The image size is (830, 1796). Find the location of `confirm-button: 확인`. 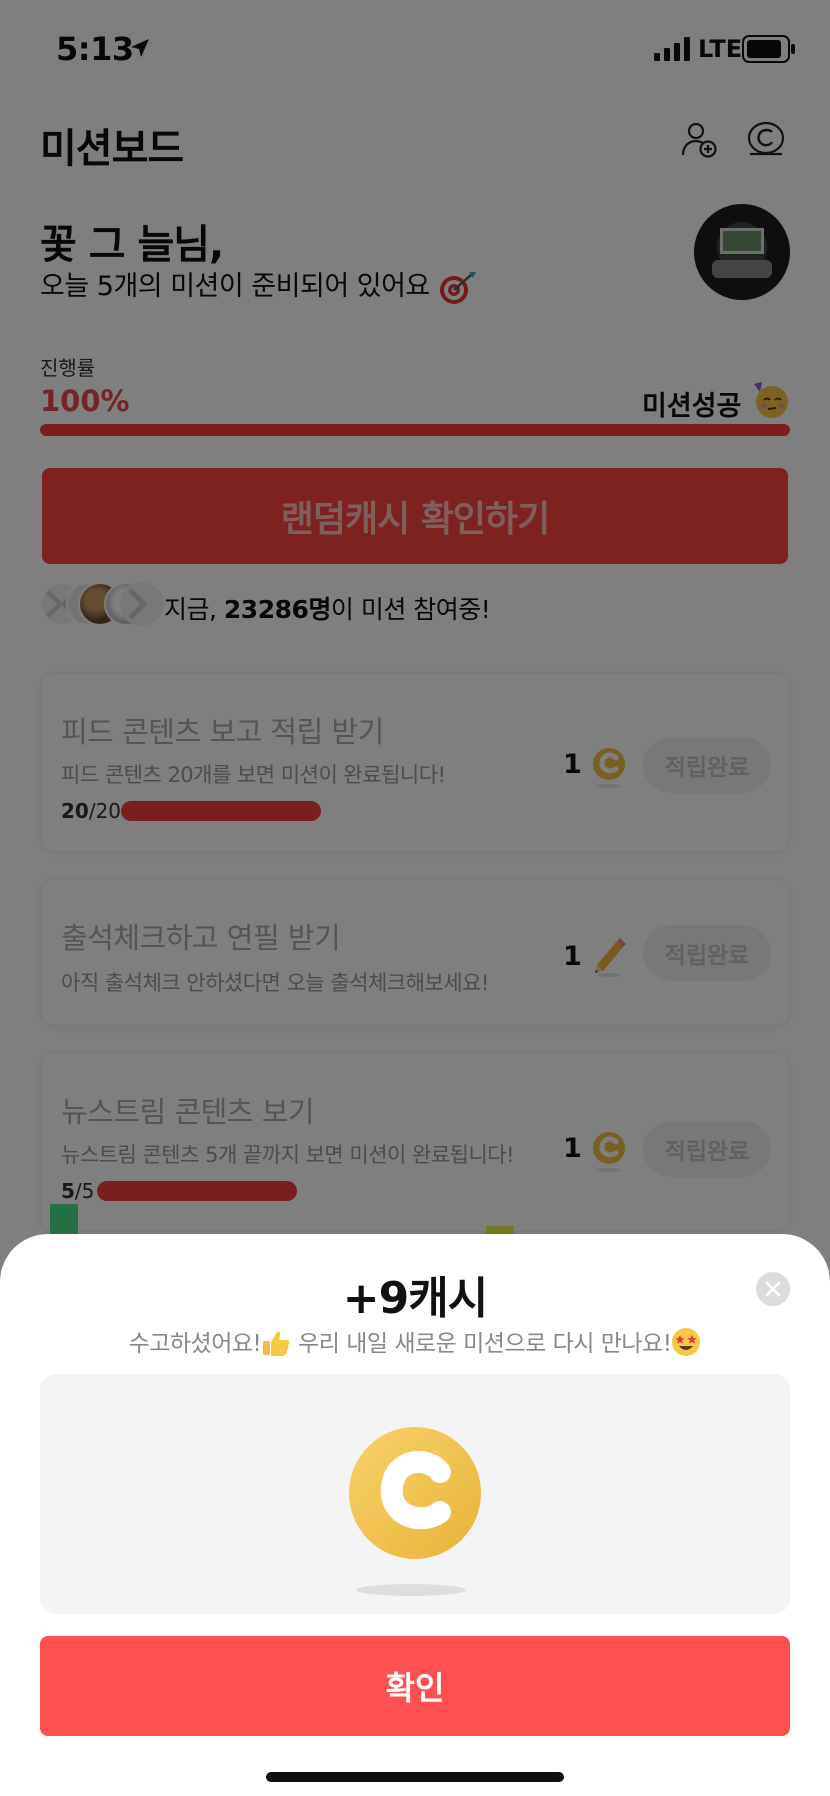

confirm-button: 확인 is located at coordinates (415, 1686).